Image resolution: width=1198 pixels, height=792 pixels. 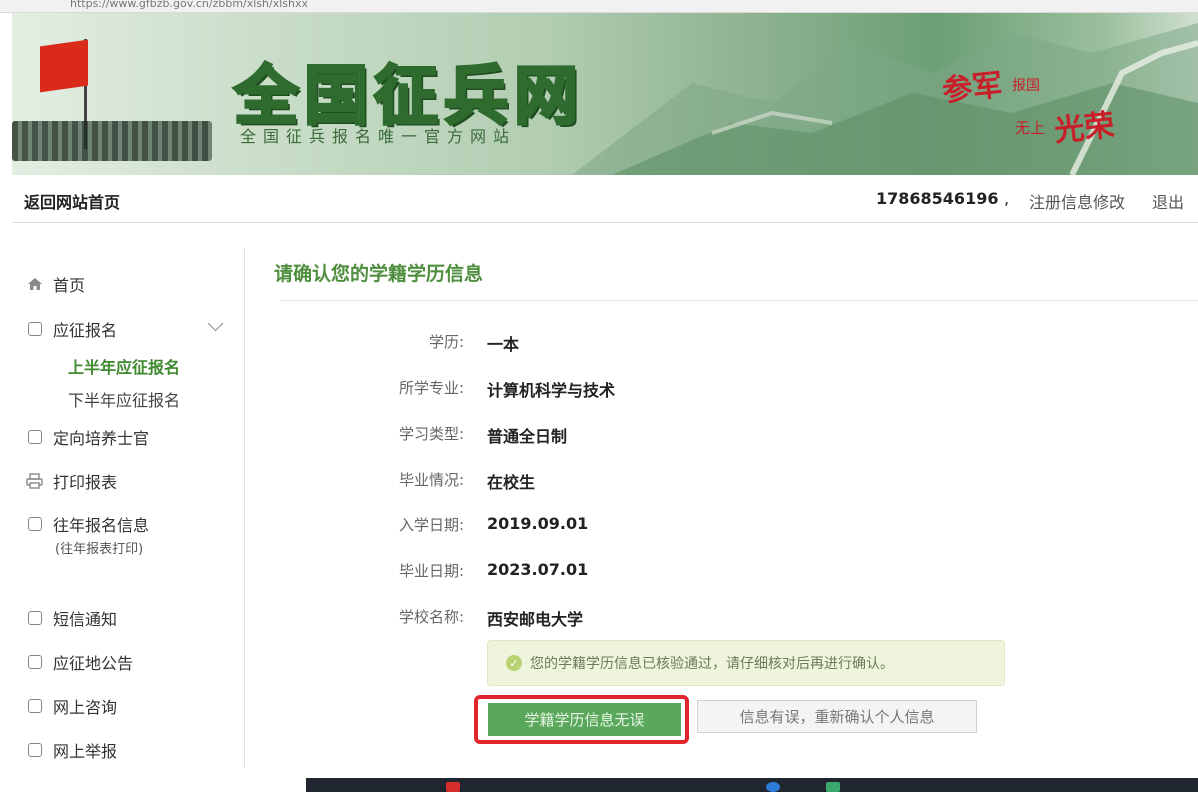 What do you see at coordinates (124, 366) in the screenshot?
I see `sidebar-subitem-first-half: 上半年应征报名` at bounding box center [124, 366].